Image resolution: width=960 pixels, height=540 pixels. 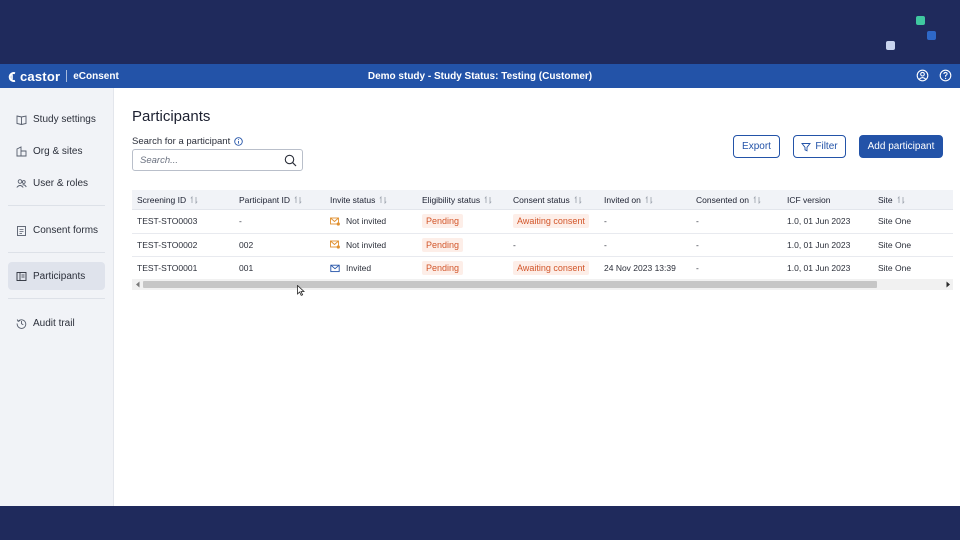 What do you see at coordinates (64, 119) in the screenshot?
I see `sidebar-item-label: Study settings` at bounding box center [64, 119].